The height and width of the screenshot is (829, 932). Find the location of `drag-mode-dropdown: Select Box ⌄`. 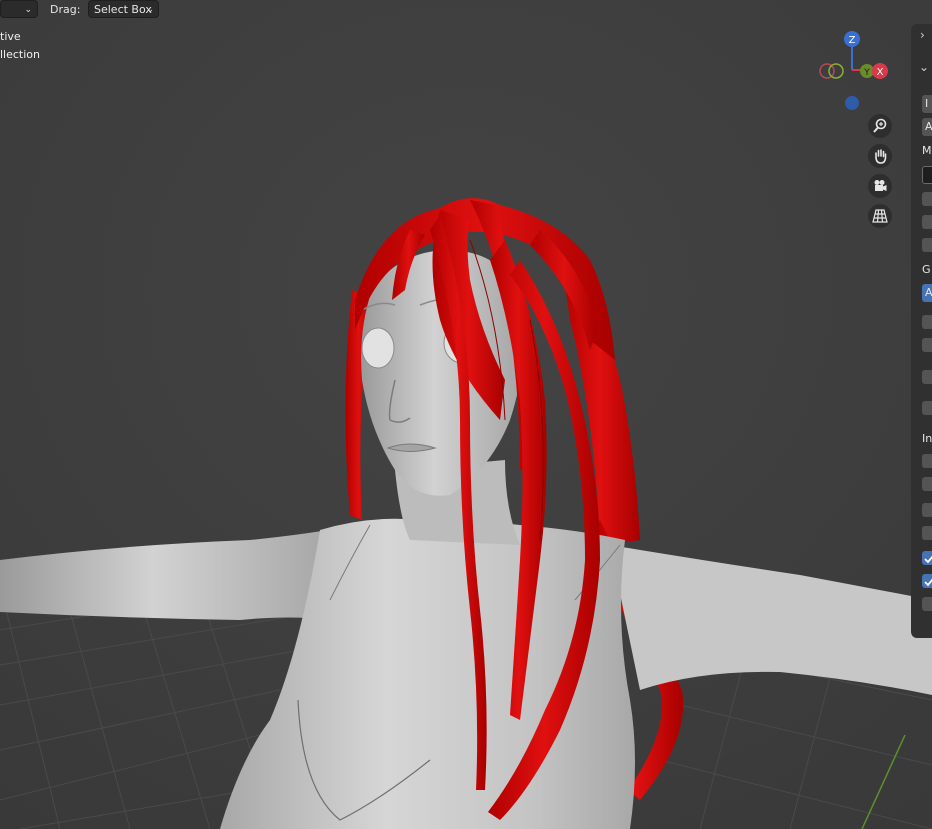

drag-mode-dropdown: Select Box ⌄ is located at coordinates (123, 9).